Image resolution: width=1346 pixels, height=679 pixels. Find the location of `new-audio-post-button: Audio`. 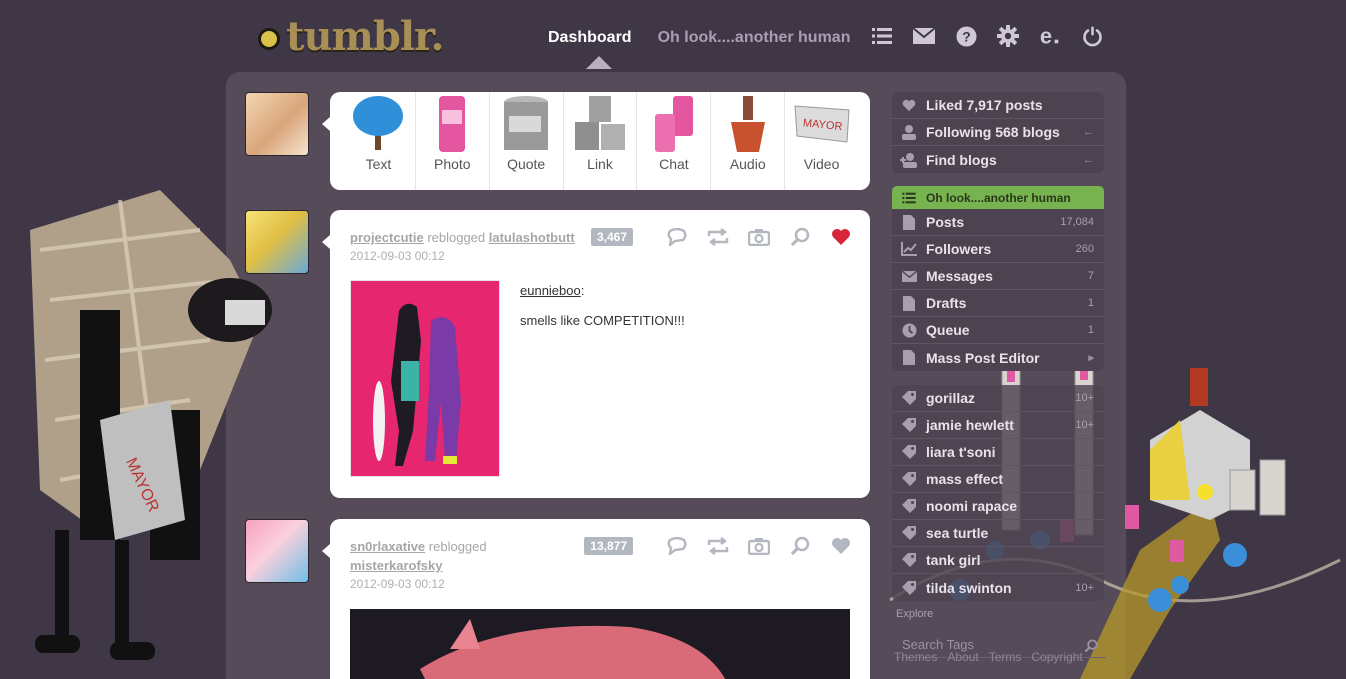

new-audio-post-button: Audio is located at coordinates (747, 141).